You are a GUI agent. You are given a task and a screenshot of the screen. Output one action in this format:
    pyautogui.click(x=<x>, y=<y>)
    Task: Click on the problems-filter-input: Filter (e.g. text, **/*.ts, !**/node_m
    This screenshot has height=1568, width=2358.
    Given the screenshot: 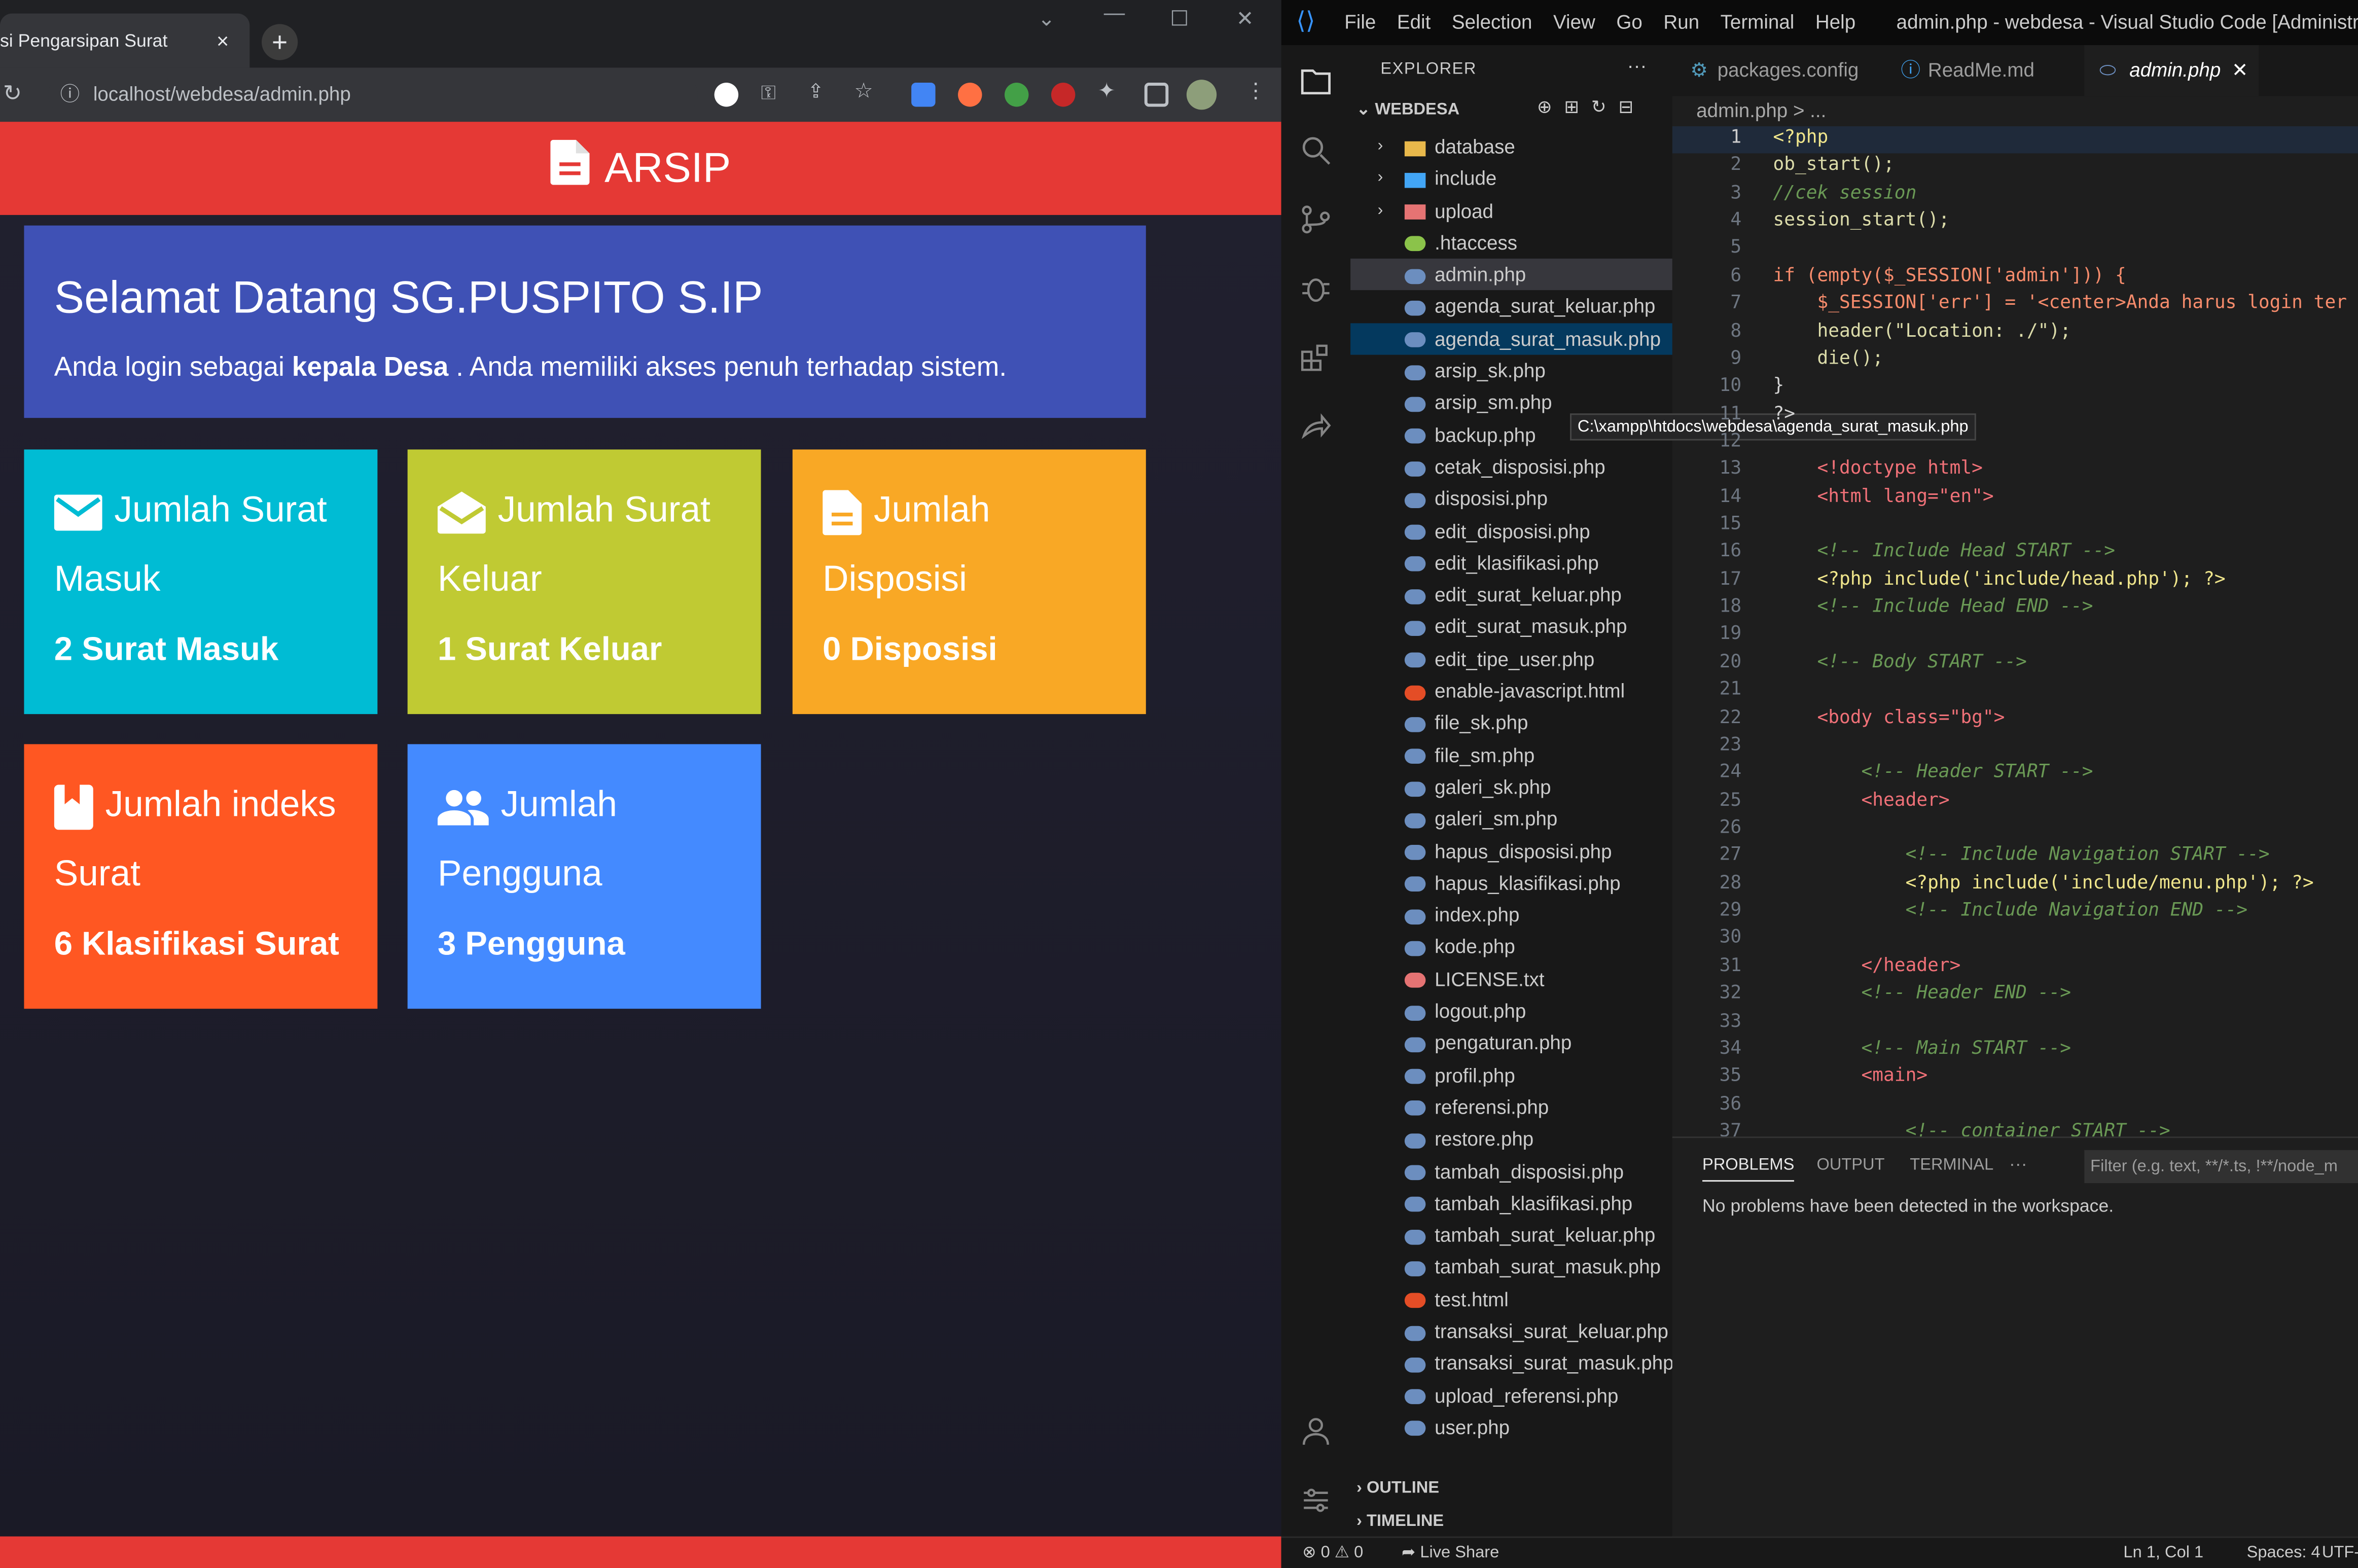 What is the action you would take?
    pyautogui.click(x=2221, y=1167)
    